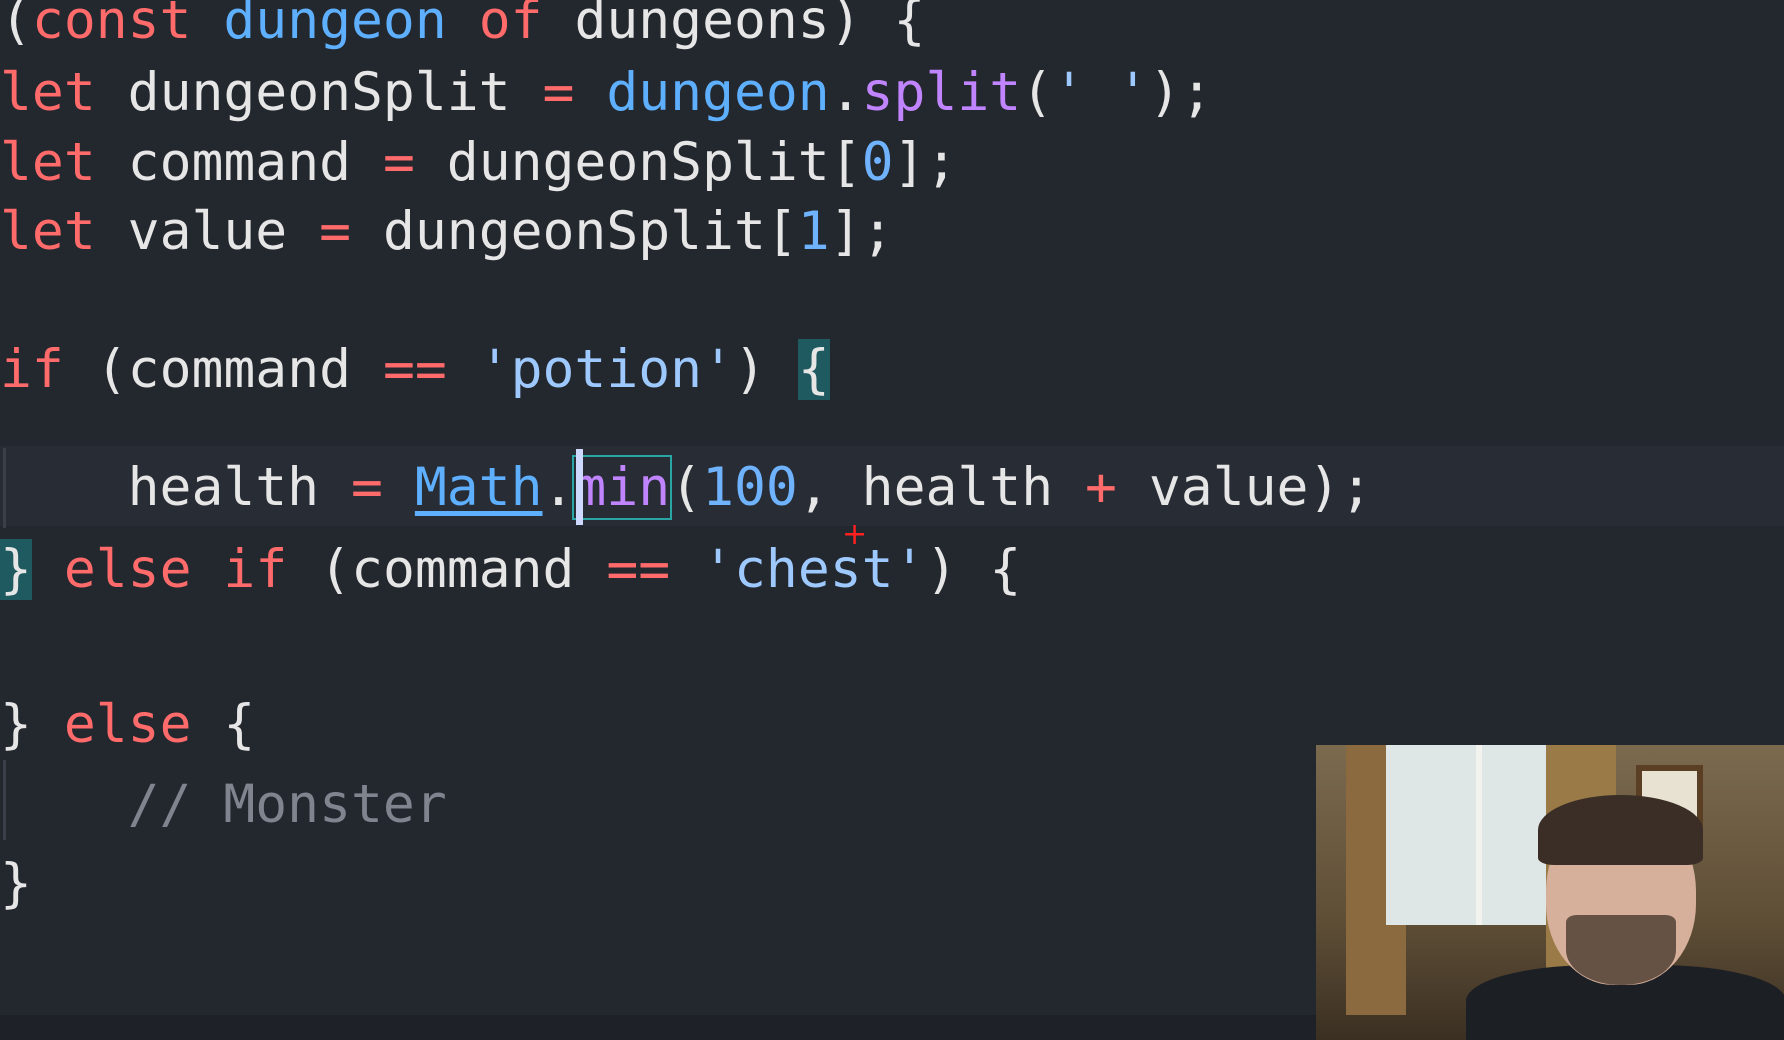  I want to click on keyword-token: of, so click(510, 25).